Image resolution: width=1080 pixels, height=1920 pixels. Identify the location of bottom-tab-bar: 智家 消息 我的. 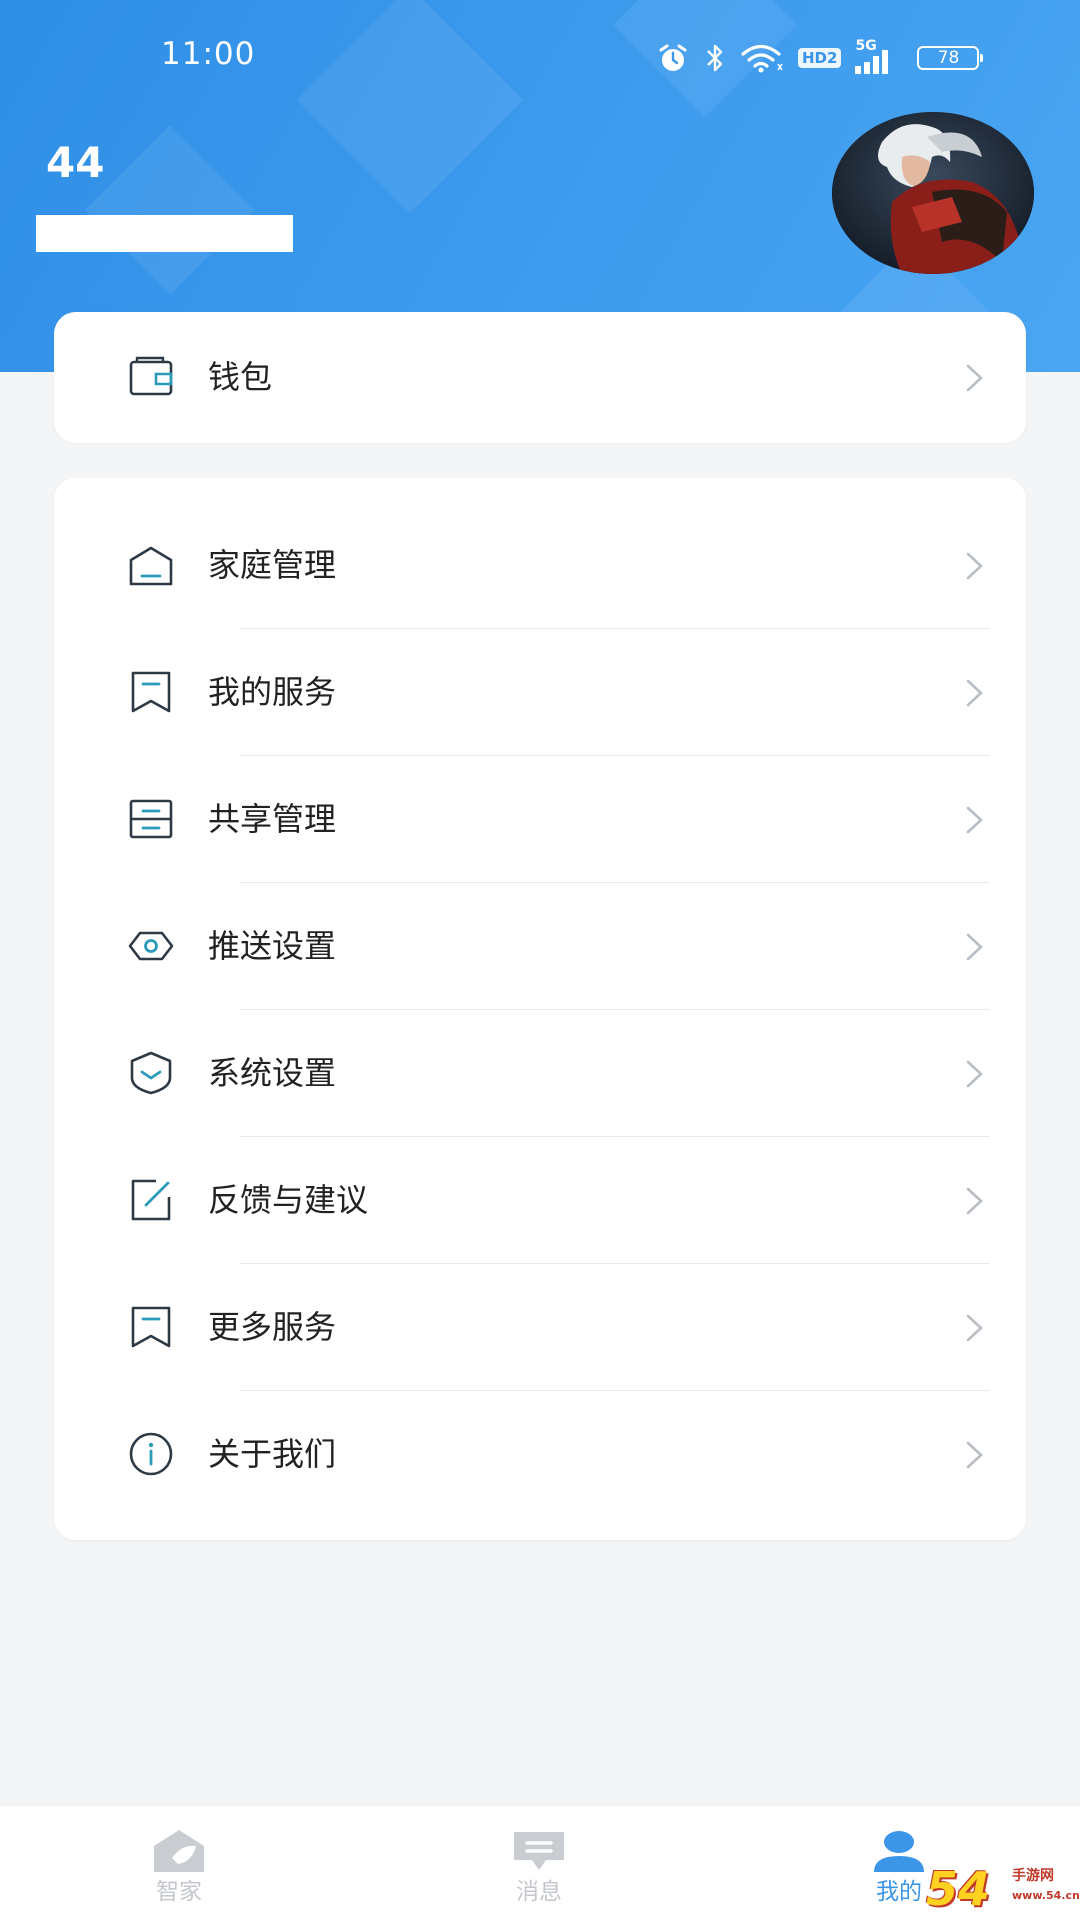
(540, 1863).